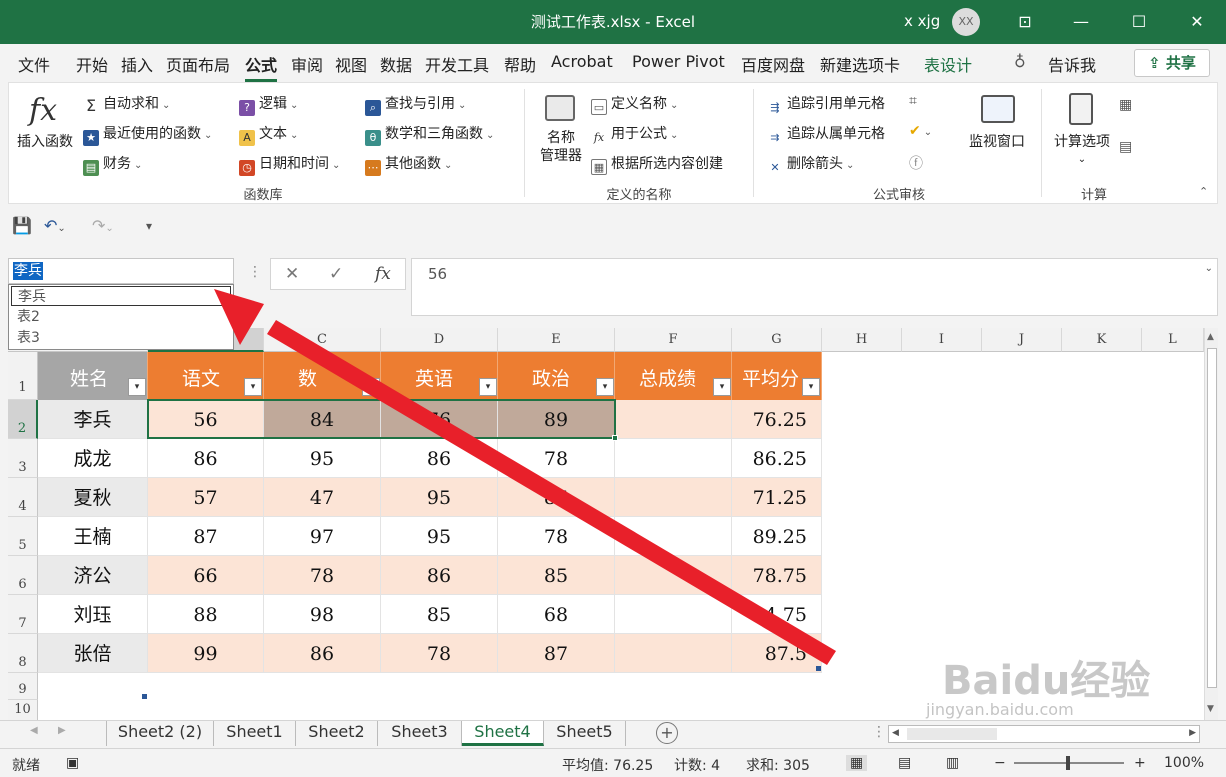 This screenshot has width=1226, height=777. I want to click on minimize-icon: —, so click(1081, 22).